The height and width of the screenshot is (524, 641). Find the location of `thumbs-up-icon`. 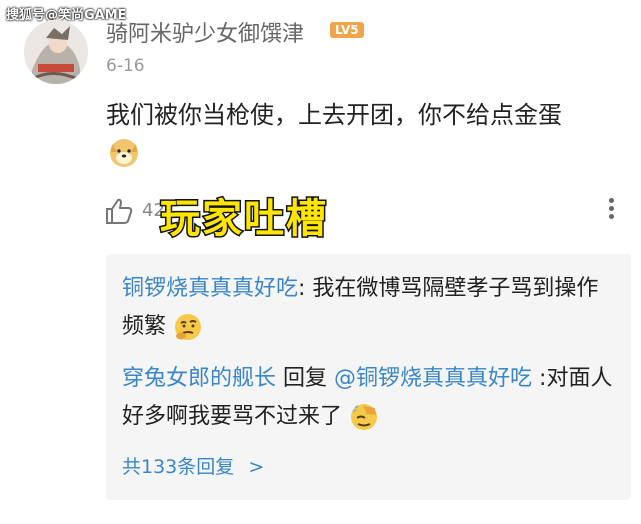

thumbs-up-icon is located at coordinates (119, 211).